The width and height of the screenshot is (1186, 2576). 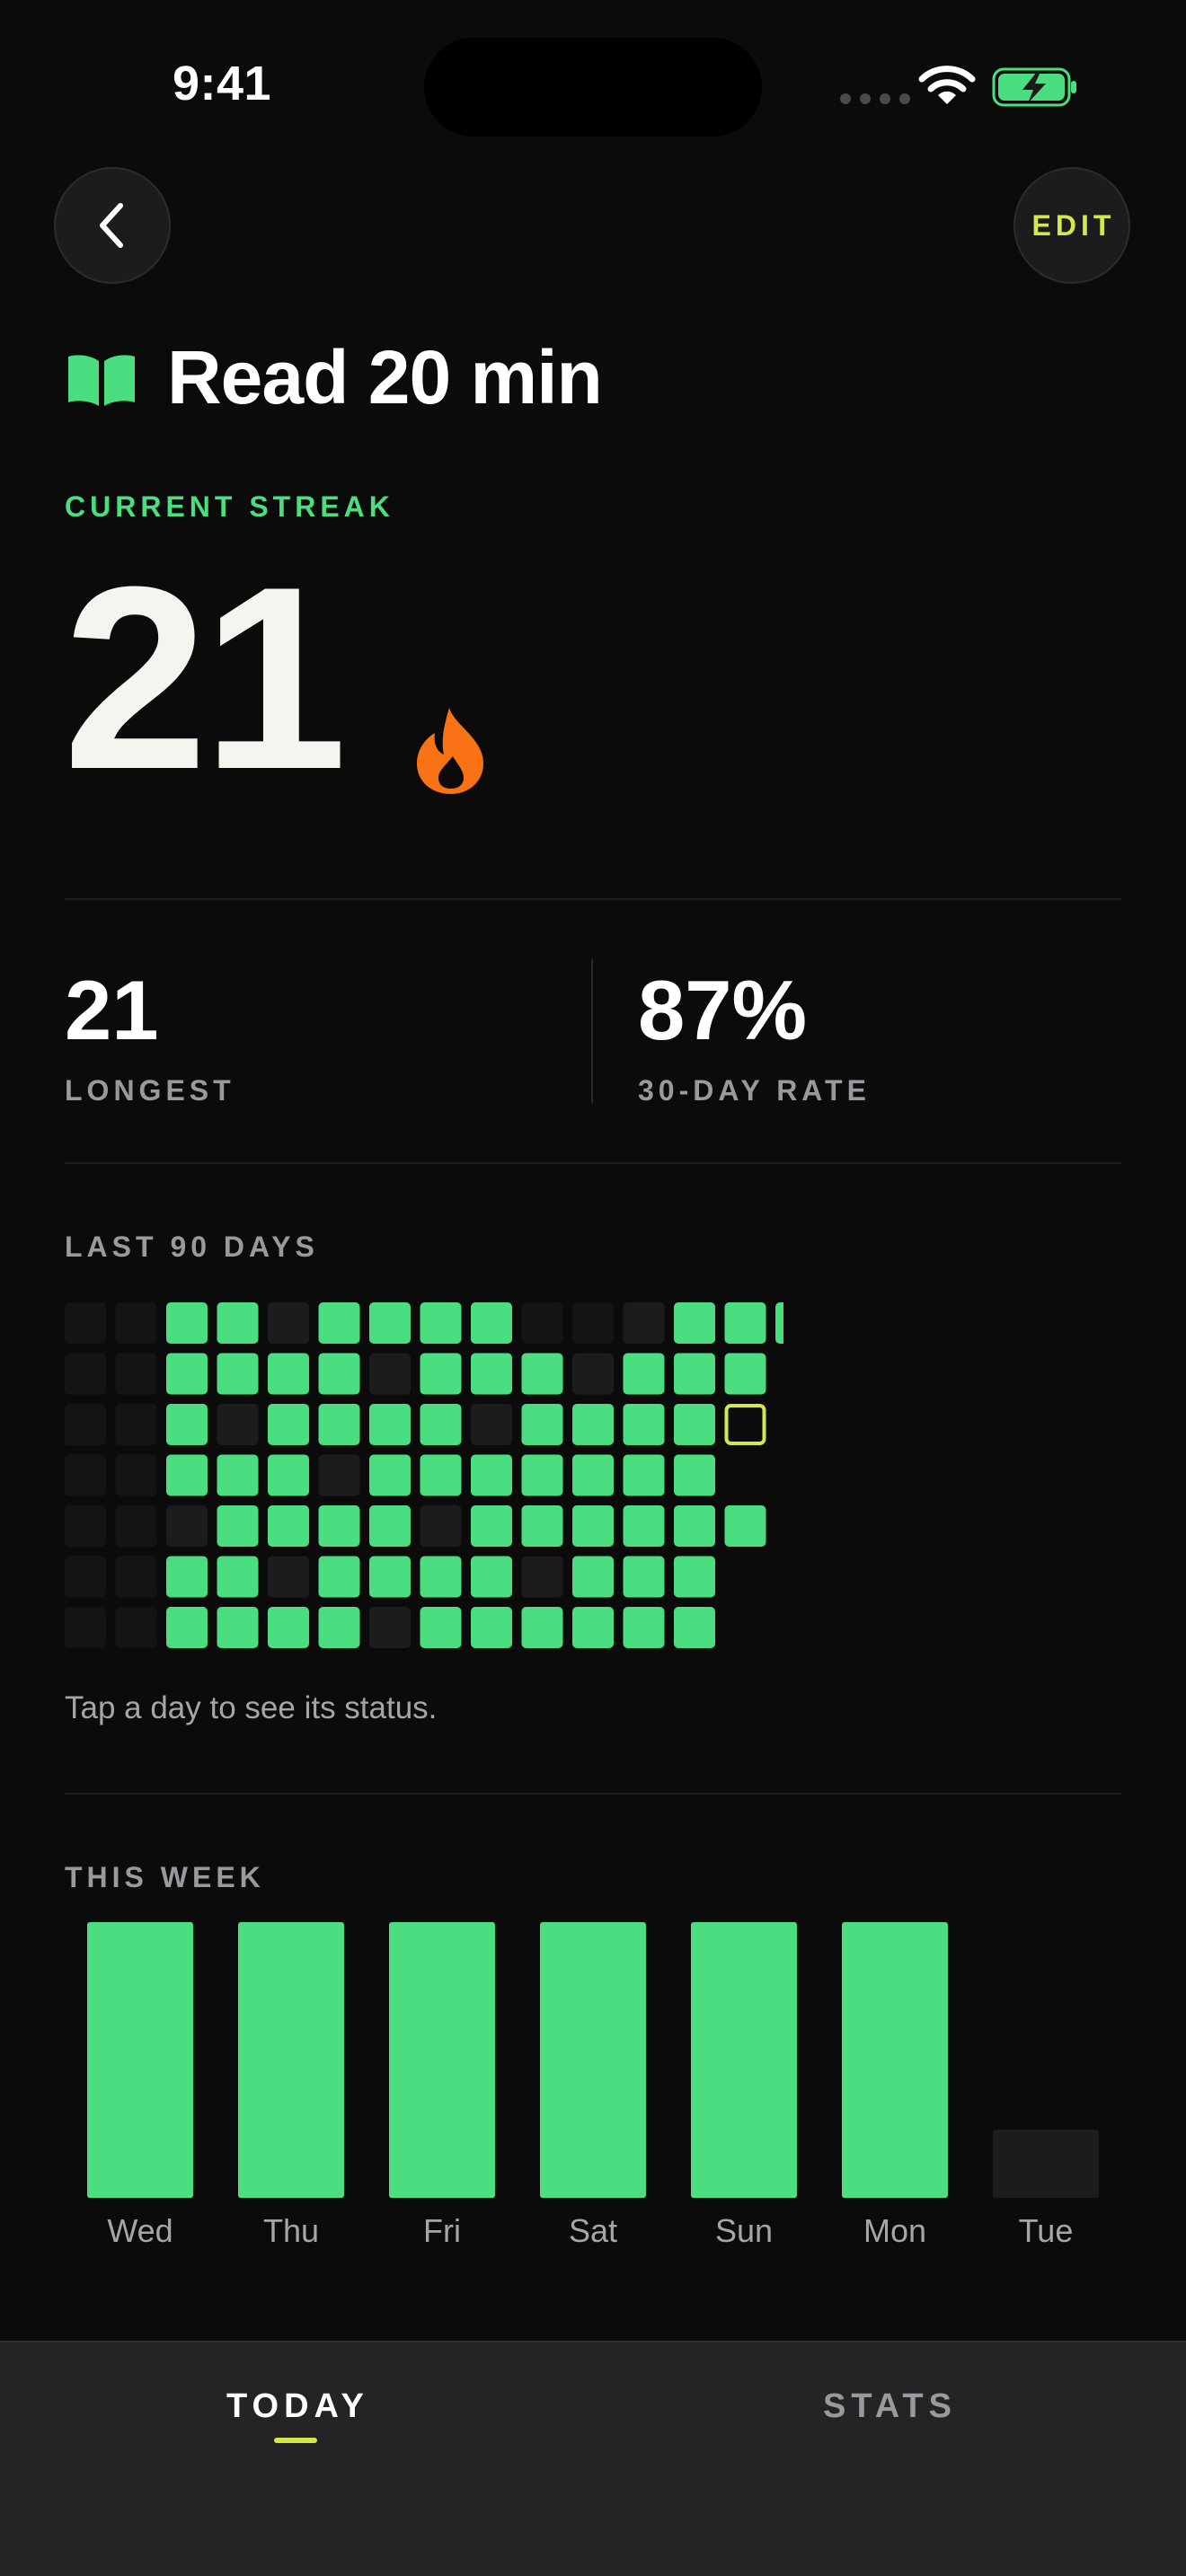 I want to click on tab-stats: STATS, so click(x=890, y=2406).